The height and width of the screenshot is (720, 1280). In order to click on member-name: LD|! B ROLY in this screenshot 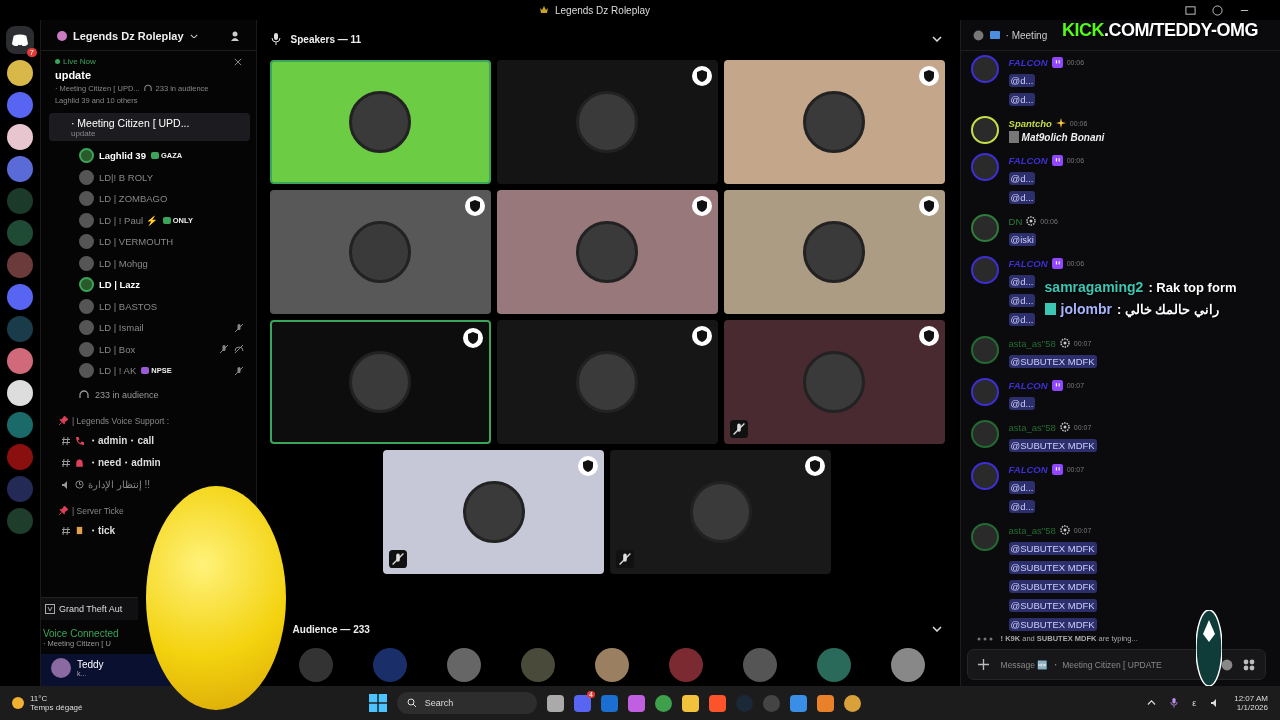, I will do `click(125, 177)`.